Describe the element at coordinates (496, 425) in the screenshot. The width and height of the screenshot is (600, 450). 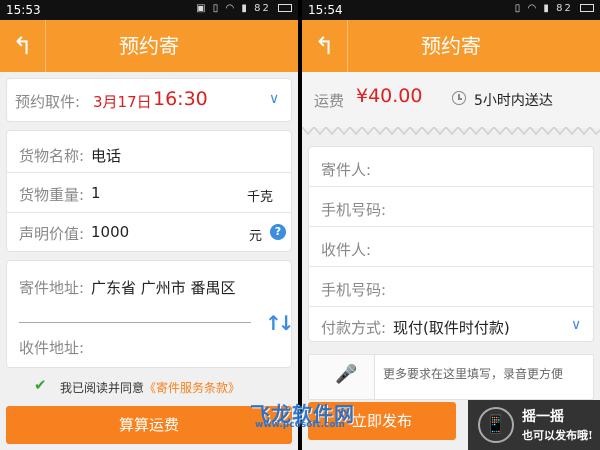
I see `shake-phone-icon: 📱` at that location.